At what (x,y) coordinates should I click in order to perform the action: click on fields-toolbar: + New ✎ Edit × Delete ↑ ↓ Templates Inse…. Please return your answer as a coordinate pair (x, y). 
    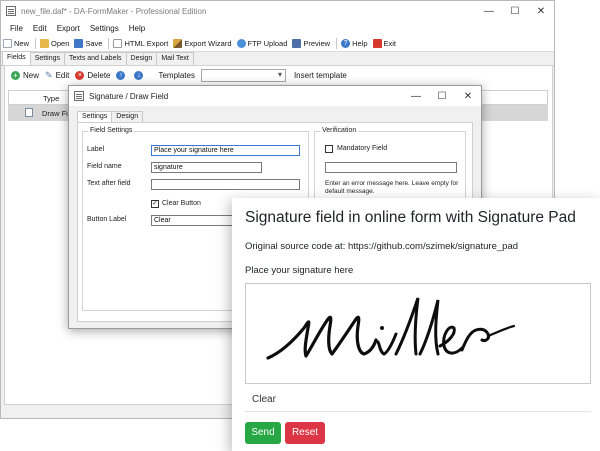
    Looking at the image, I should click on (278, 75).